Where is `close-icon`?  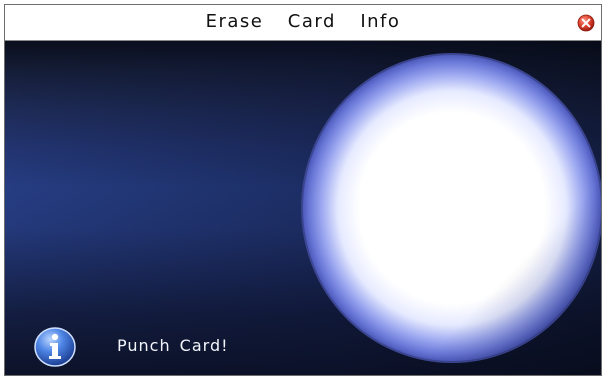 close-icon is located at coordinates (586, 23).